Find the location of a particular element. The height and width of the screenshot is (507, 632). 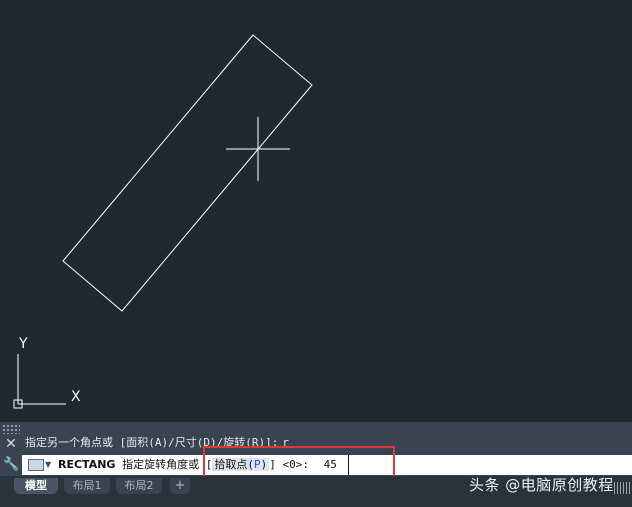

tab-layout2: 布局2 is located at coordinates (139, 486).